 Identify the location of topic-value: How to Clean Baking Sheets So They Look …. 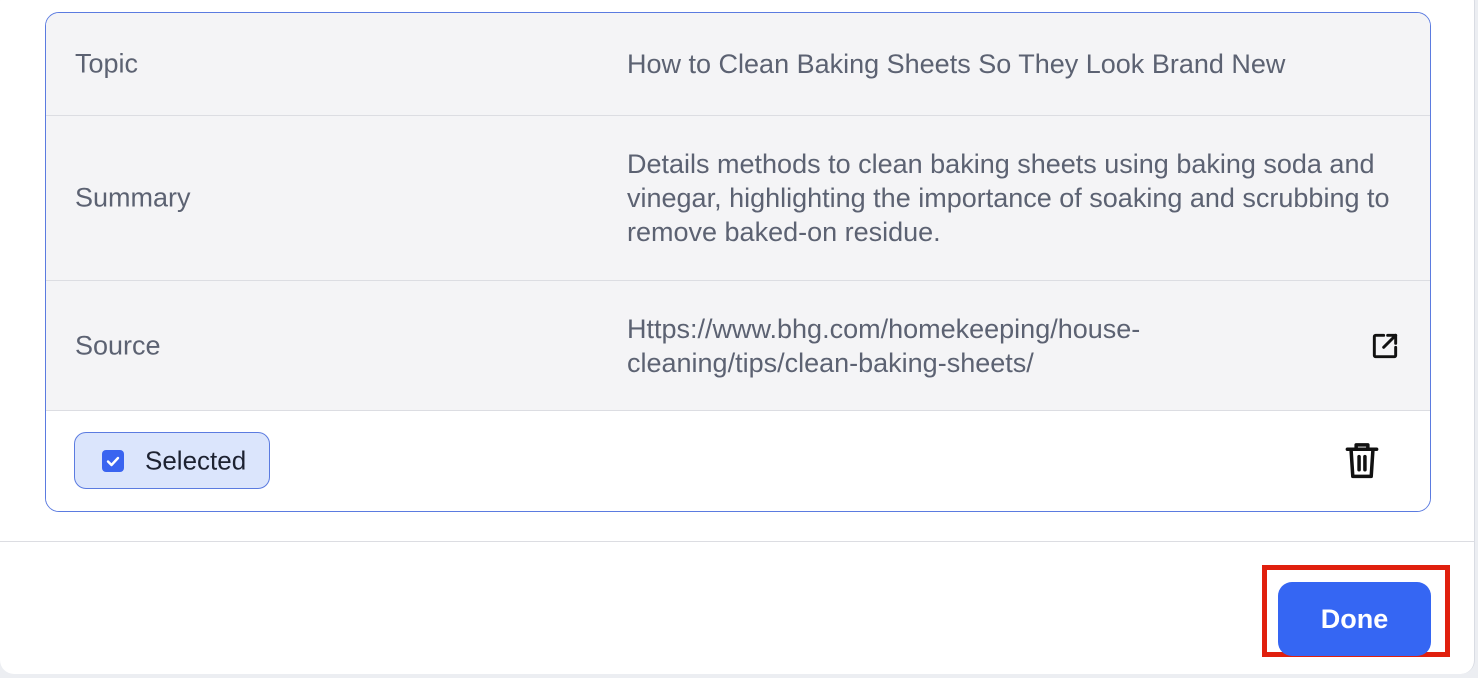
(956, 64).